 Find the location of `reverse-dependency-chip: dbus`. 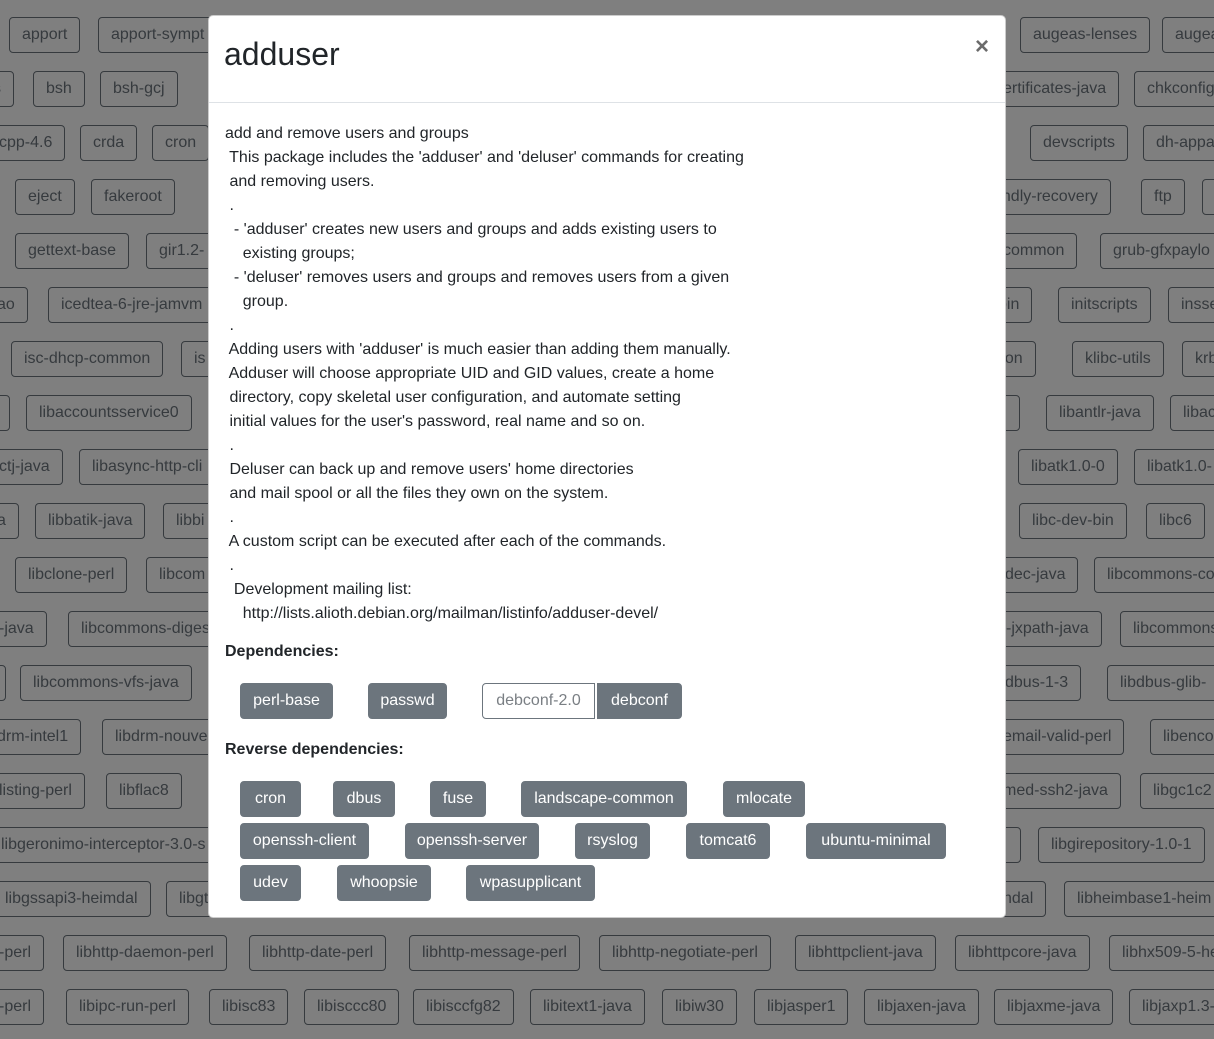

reverse-dependency-chip: dbus is located at coordinates (364, 799).